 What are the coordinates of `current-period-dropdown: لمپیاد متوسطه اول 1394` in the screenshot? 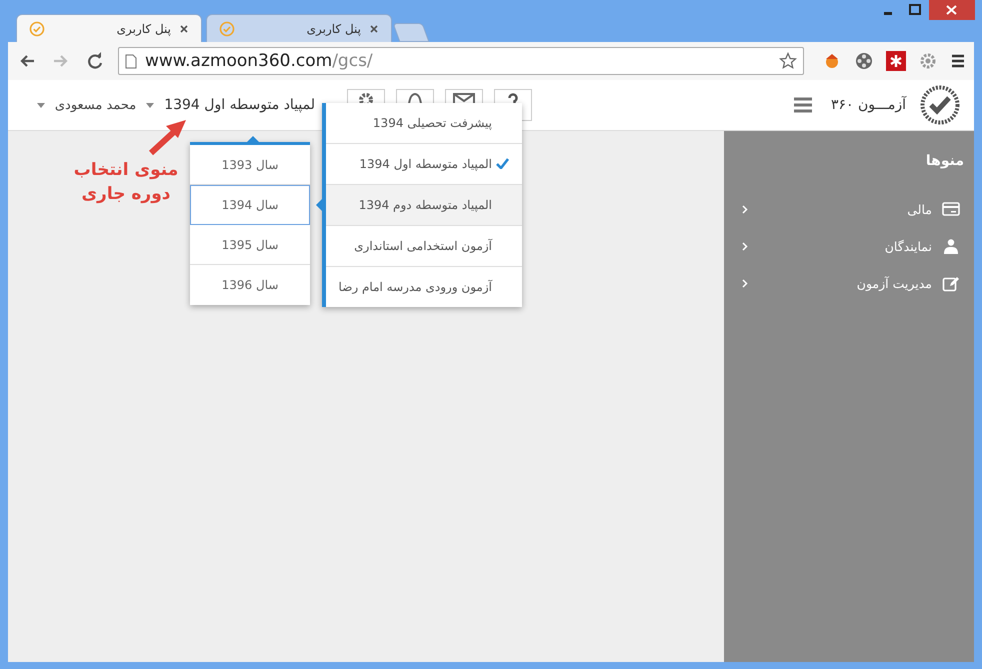 It's located at (240, 105).